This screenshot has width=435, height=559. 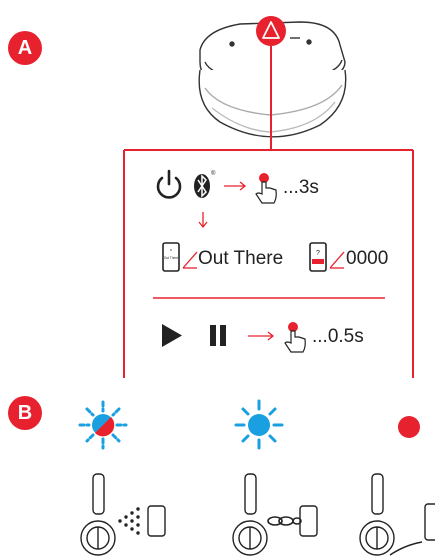 I want to click on connected-light-icon, so click(x=259, y=424).